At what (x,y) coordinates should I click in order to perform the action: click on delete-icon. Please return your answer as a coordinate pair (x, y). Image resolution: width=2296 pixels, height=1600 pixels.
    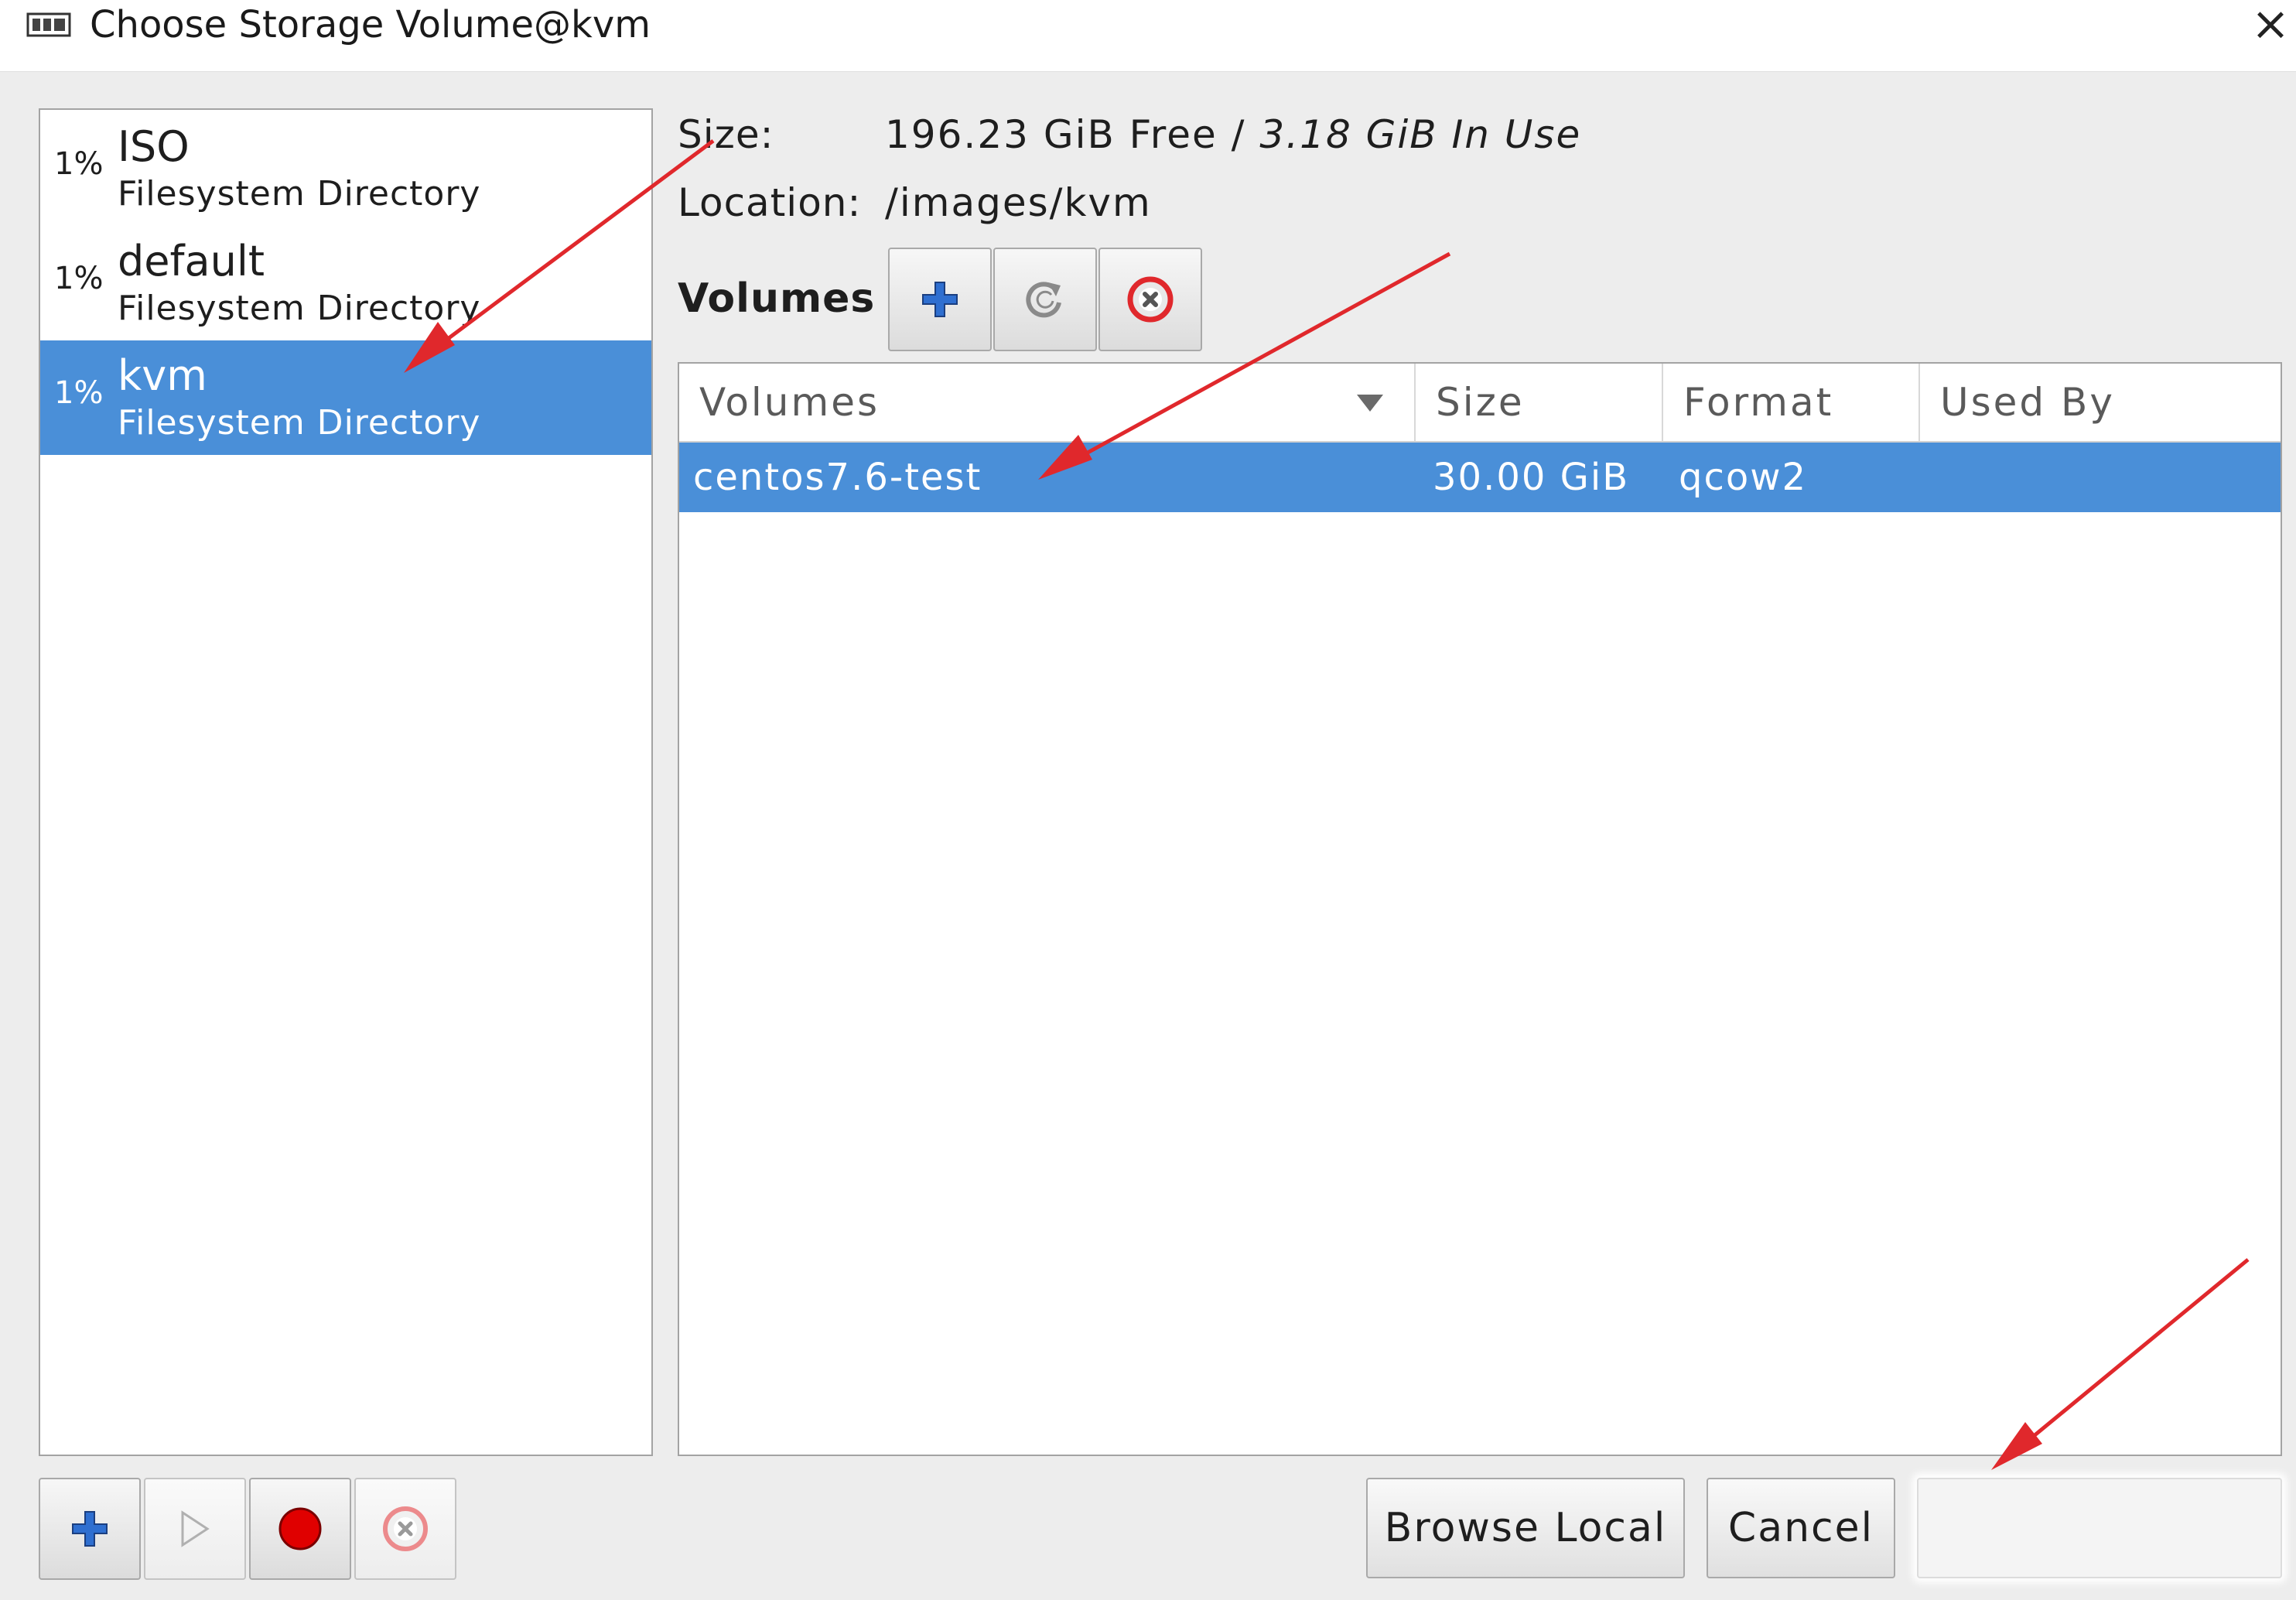
    Looking at the image, I should click on (1150, 299).